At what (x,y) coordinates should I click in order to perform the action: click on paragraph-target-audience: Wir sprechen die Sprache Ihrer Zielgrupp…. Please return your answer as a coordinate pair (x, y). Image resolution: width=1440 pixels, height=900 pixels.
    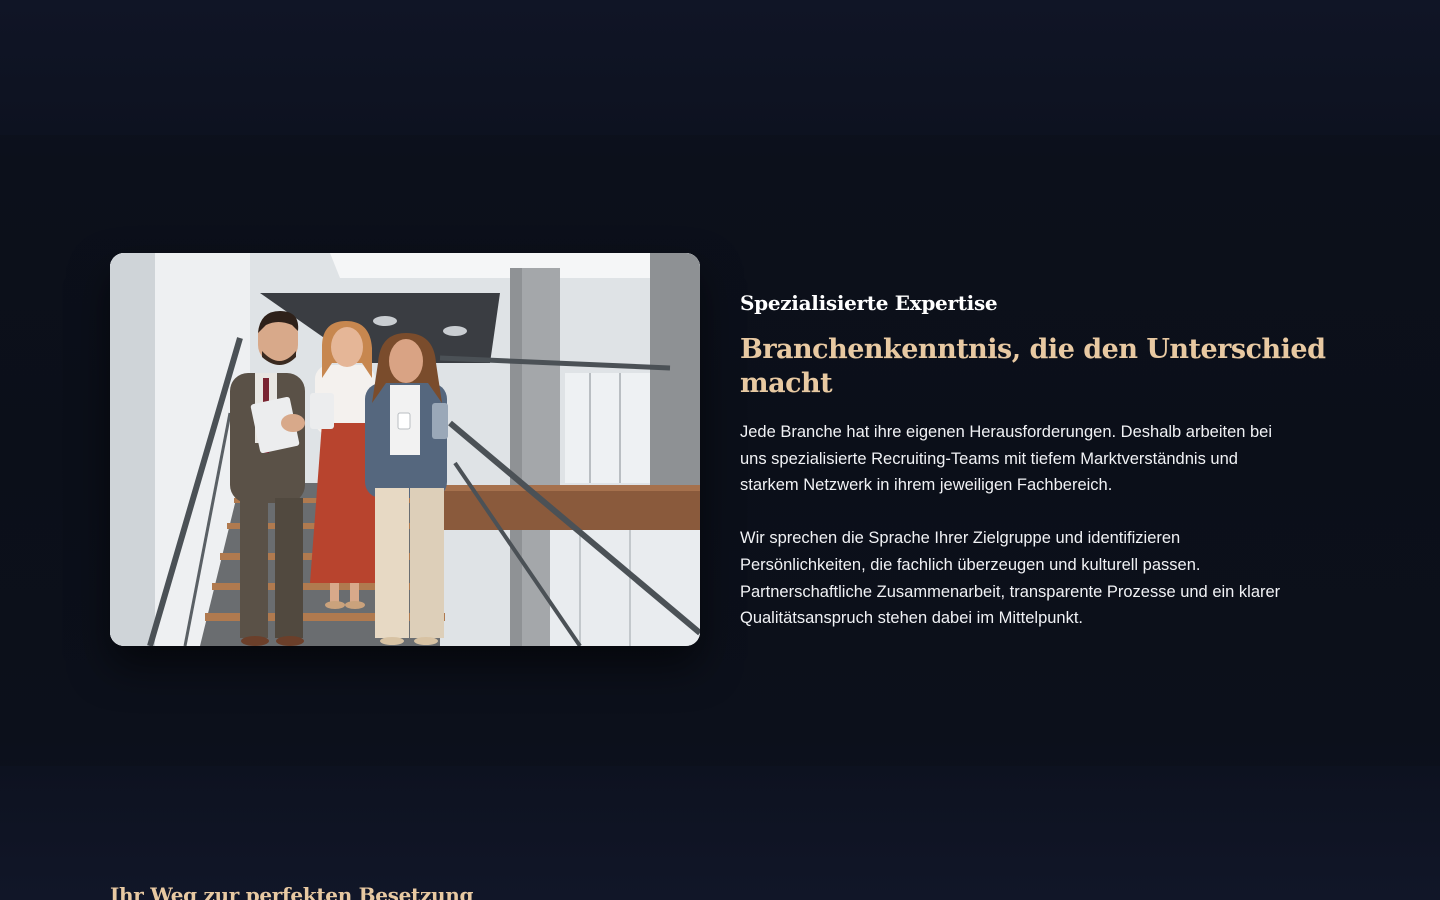
    Looking at the image, I should click on (1010, 578).